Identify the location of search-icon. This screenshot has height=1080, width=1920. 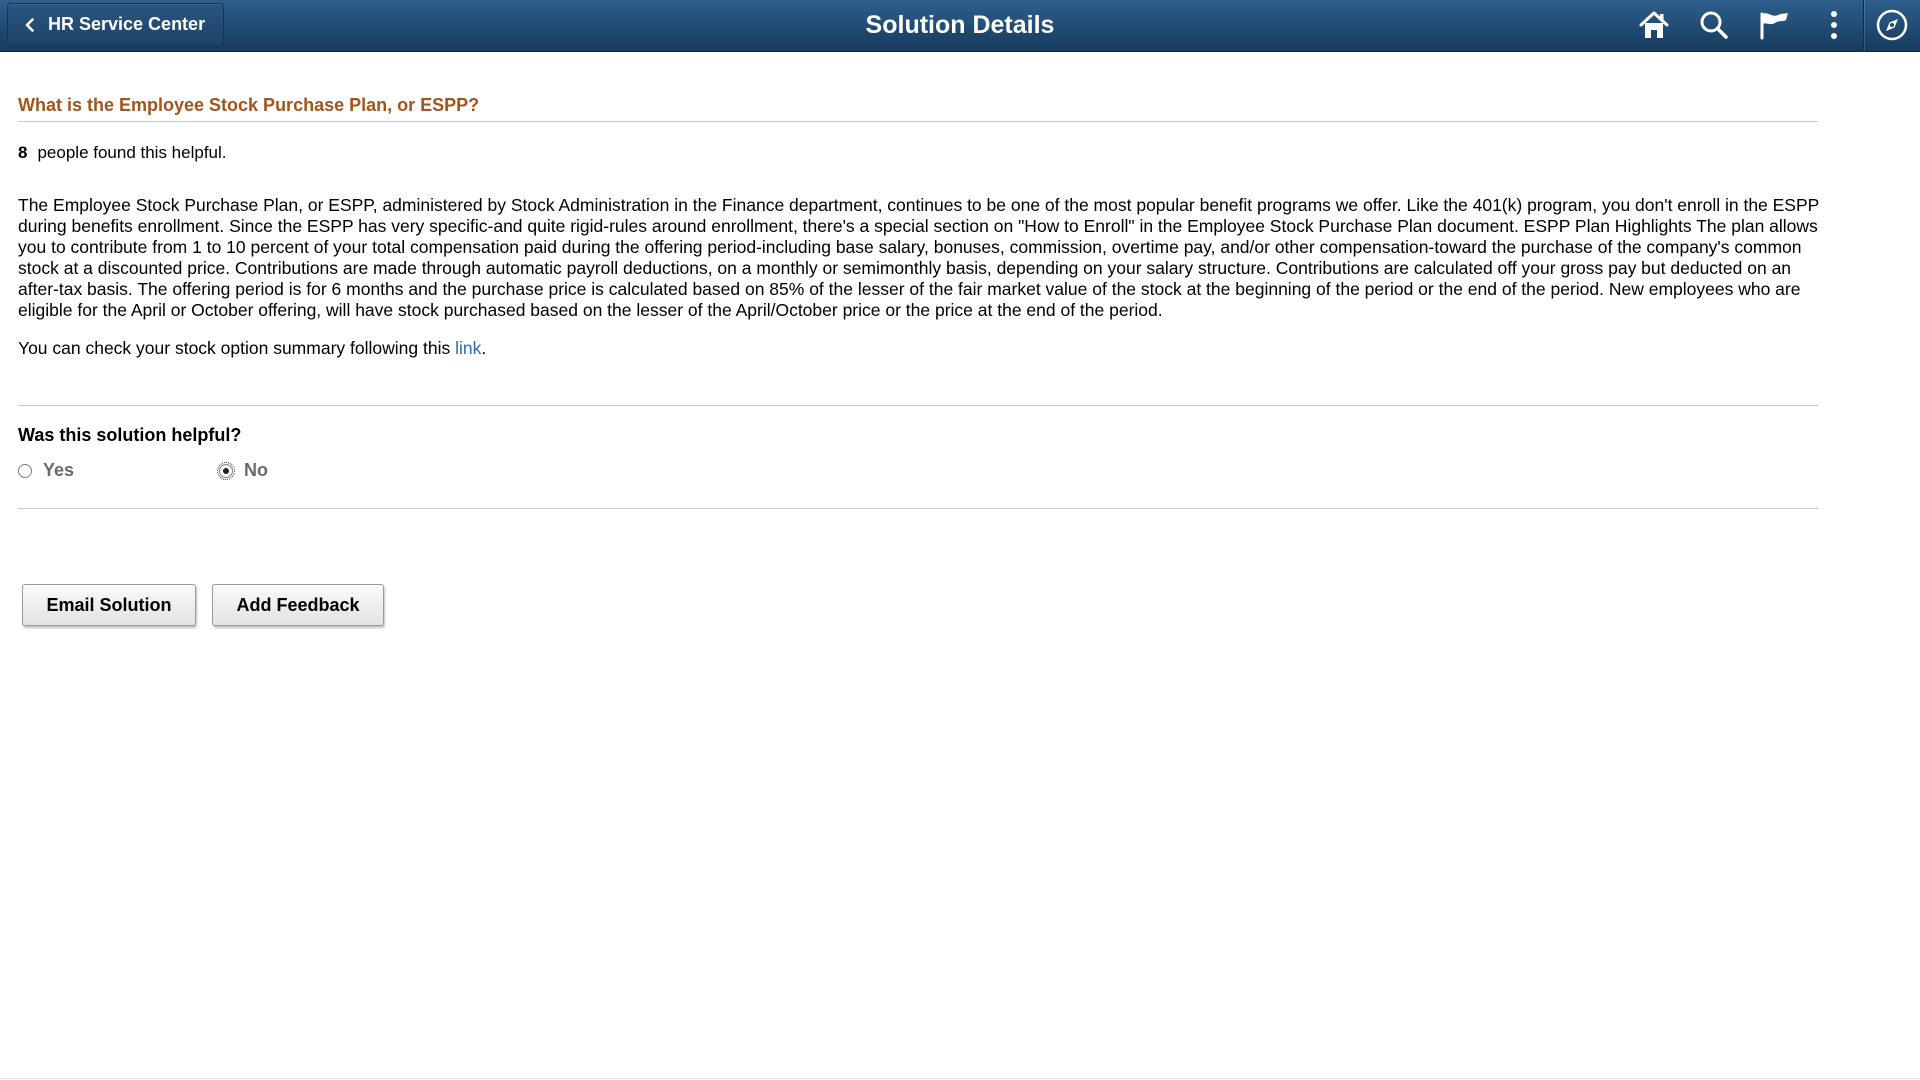
(1714, 25).